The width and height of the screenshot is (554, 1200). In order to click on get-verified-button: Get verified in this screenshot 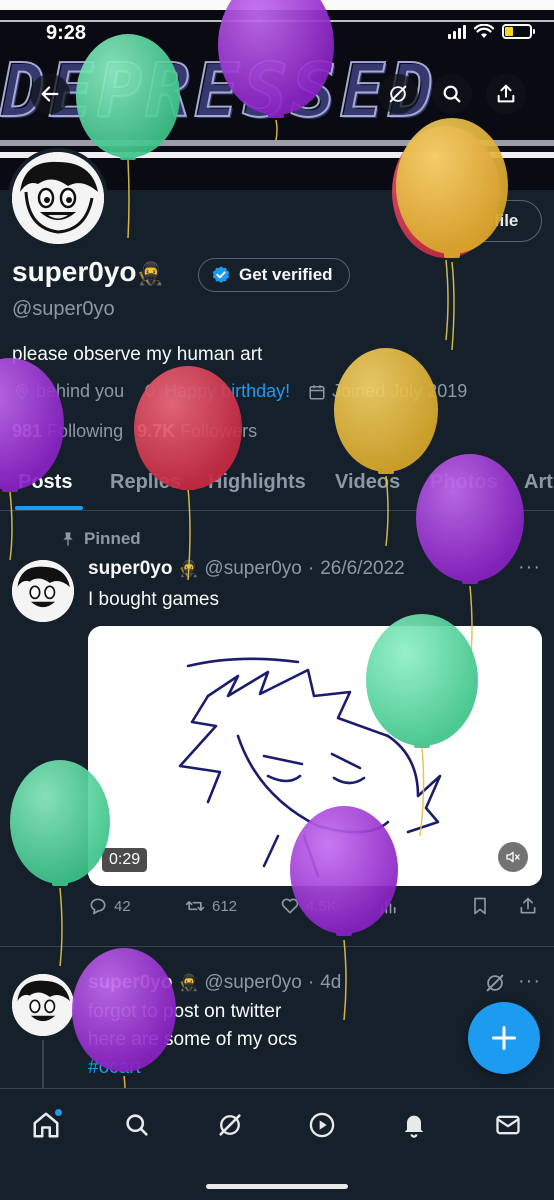, I will do `click(274, 275)`.